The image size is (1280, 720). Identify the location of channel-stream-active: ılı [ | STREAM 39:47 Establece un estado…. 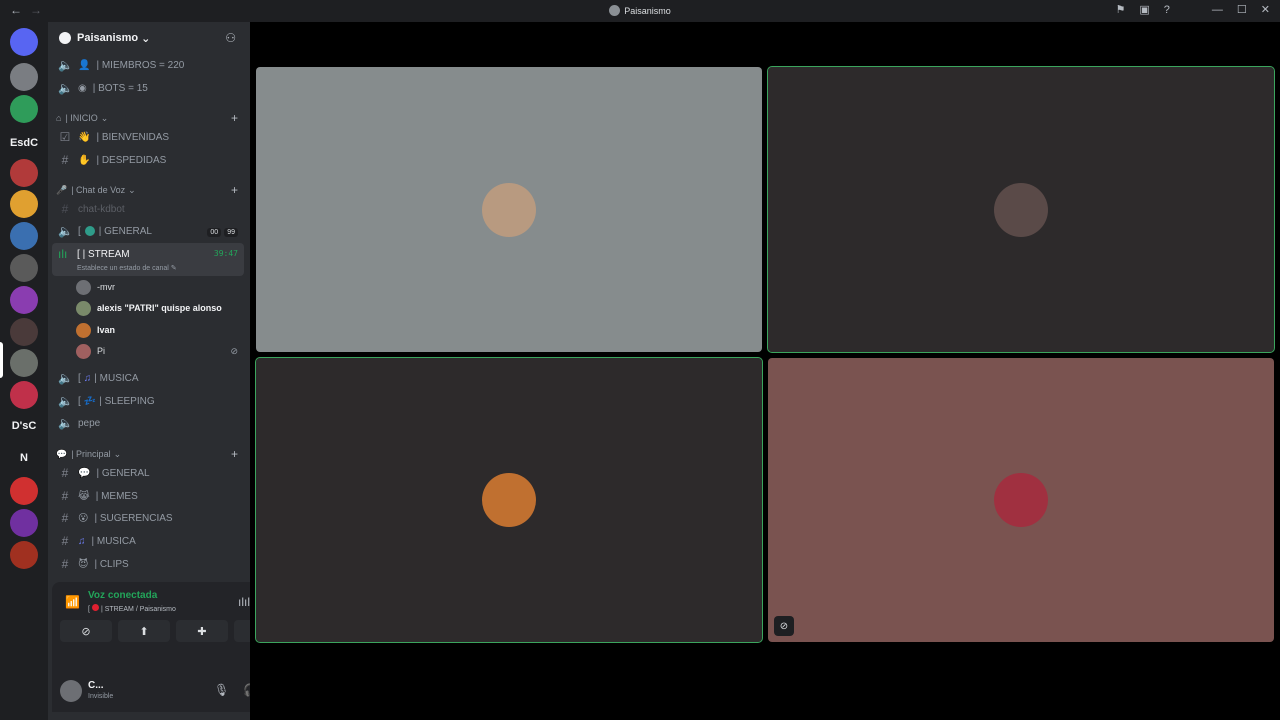
(148, 259).